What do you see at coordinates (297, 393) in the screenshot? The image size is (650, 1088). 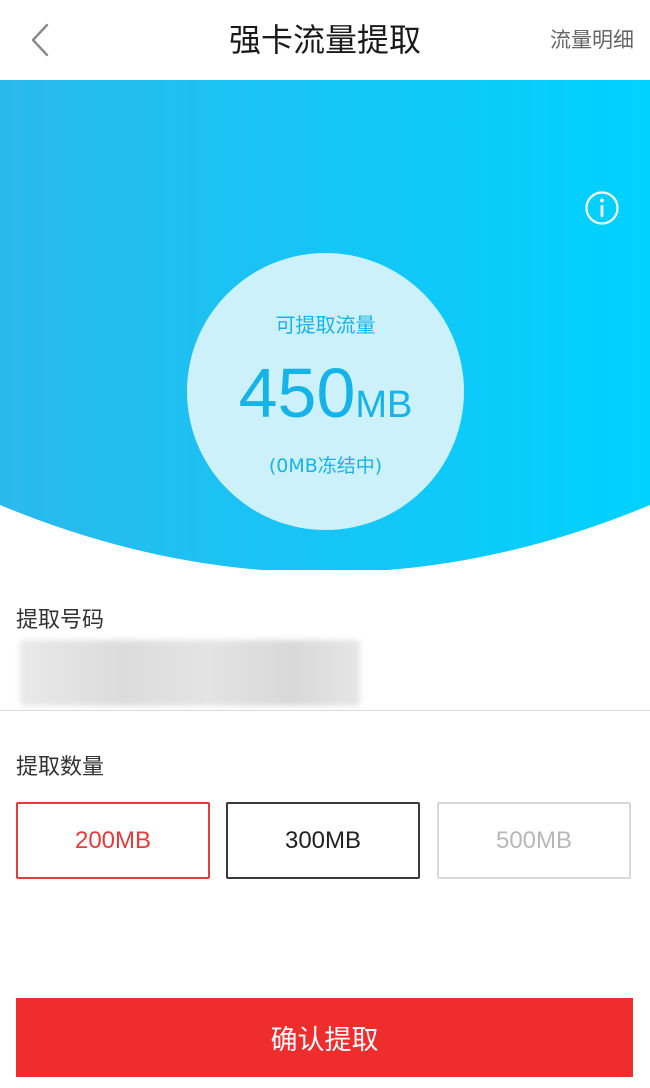 I see `traffic-amount: 450` at bounding box center [297, 393].